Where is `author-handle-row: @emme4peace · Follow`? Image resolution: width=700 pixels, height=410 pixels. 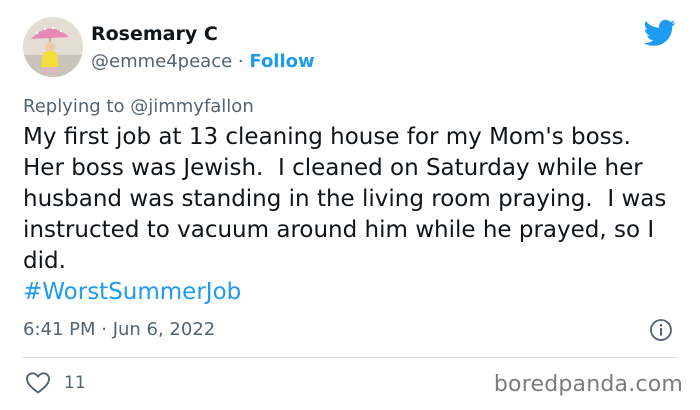 author-handle-row: @emme4peace · Follow is located at coordinates (203, 62).